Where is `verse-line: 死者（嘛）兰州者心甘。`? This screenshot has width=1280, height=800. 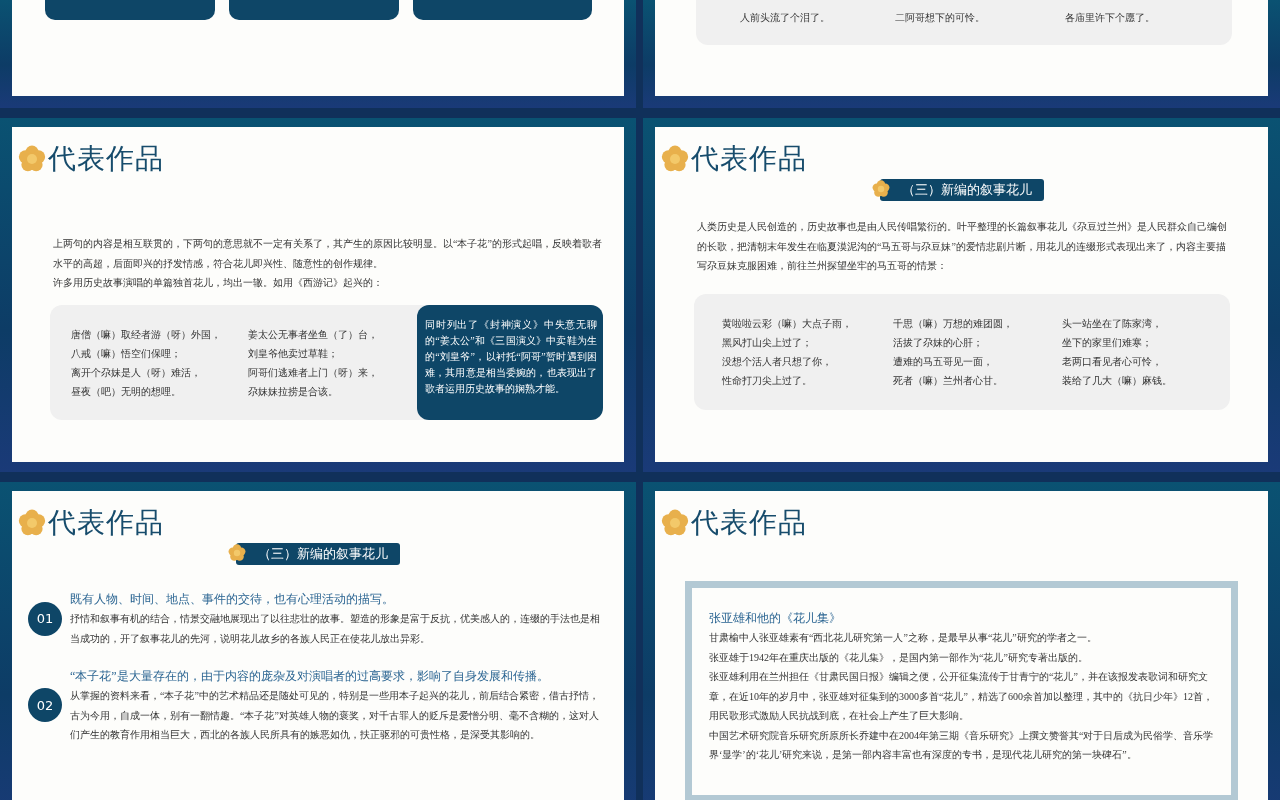 verse-line: 死者（嘛）兰州者心甘。 is located at coordinates (948, 380).